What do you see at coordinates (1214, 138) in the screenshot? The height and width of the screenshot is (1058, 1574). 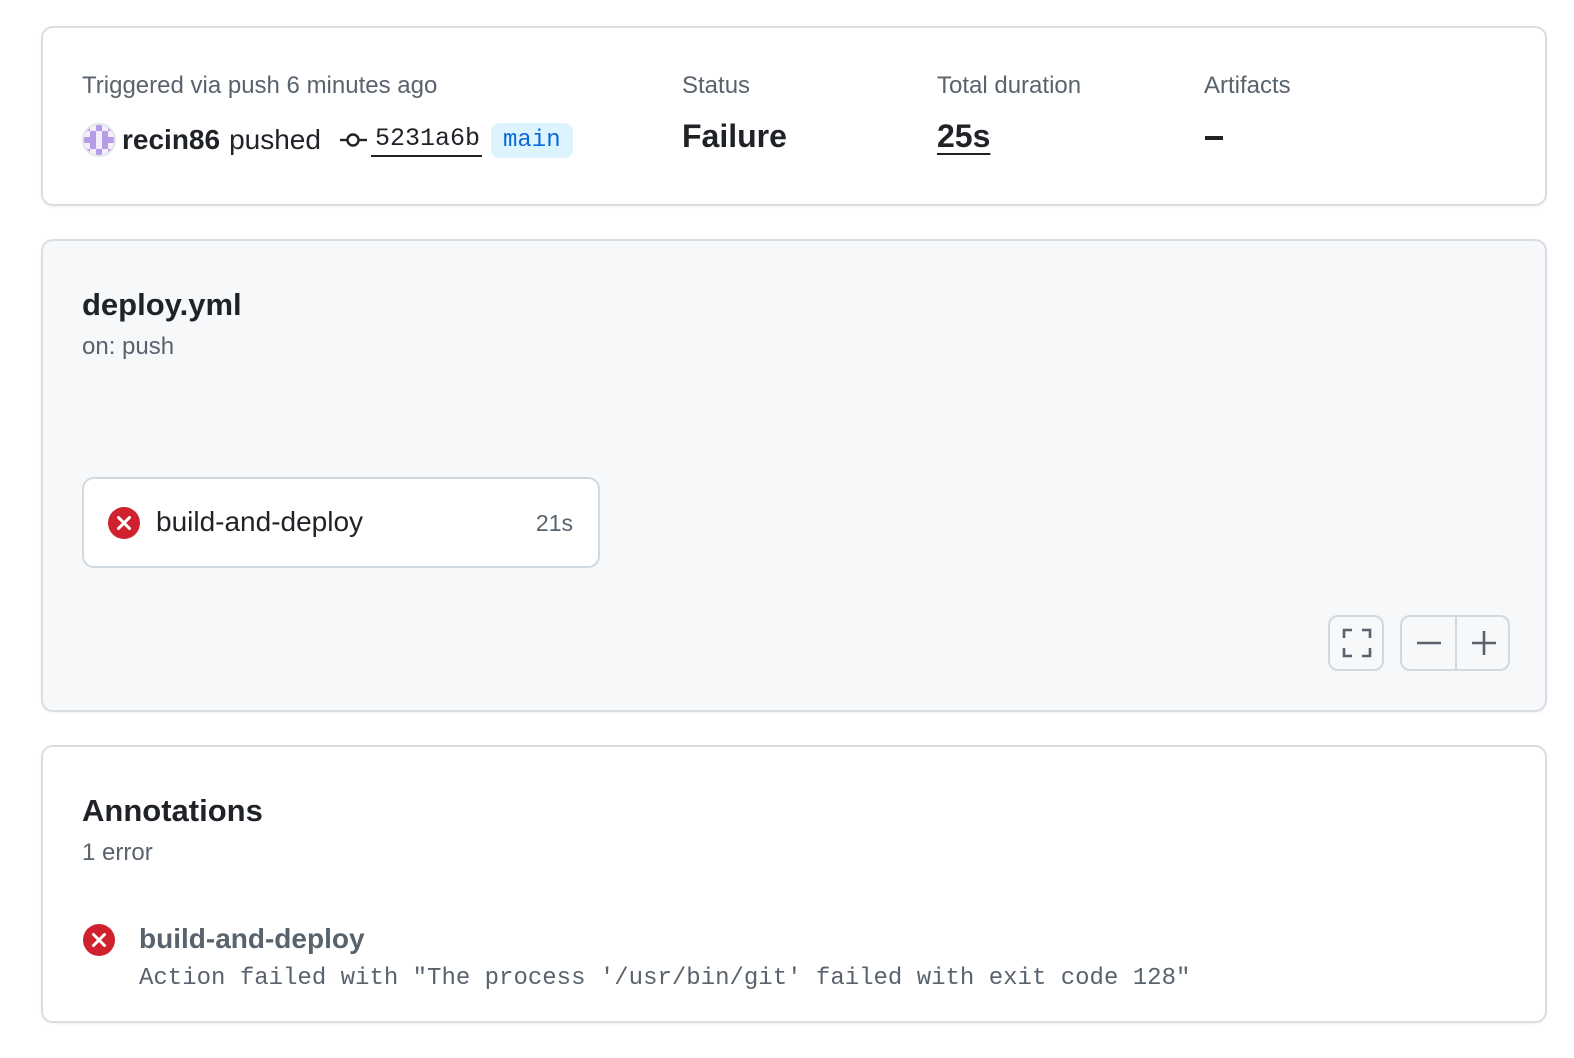 I see `artifacts-value` at bounding box center [1214, 138].